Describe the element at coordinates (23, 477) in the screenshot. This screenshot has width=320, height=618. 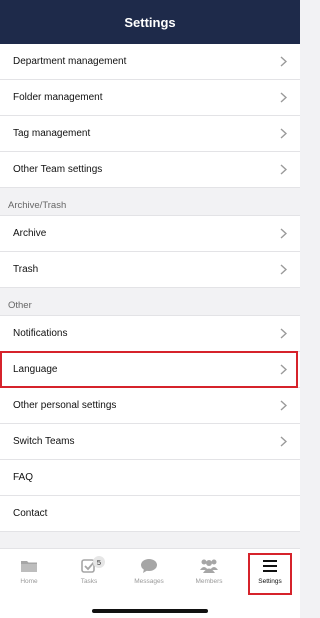
I see `settings-item-label: FAQ` at that location.